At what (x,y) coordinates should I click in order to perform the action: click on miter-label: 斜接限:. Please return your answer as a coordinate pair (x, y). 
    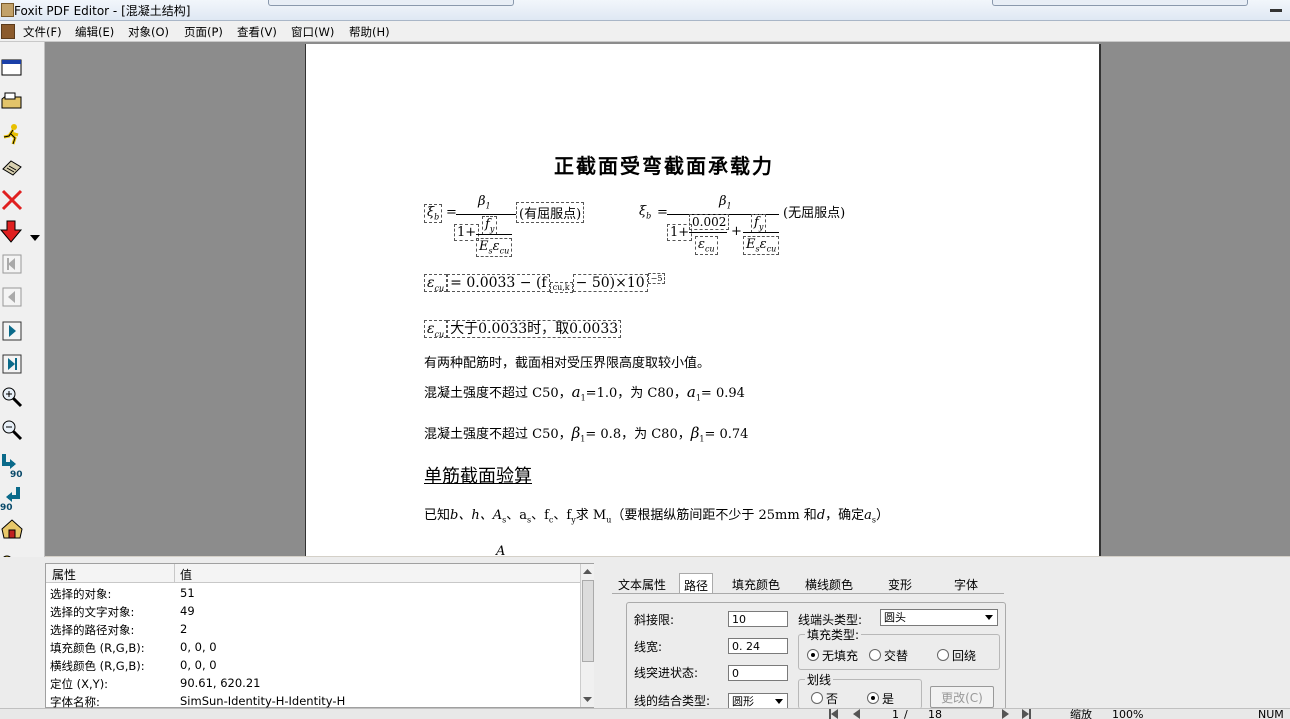
    Looking at the image, I should click on (654, 620).